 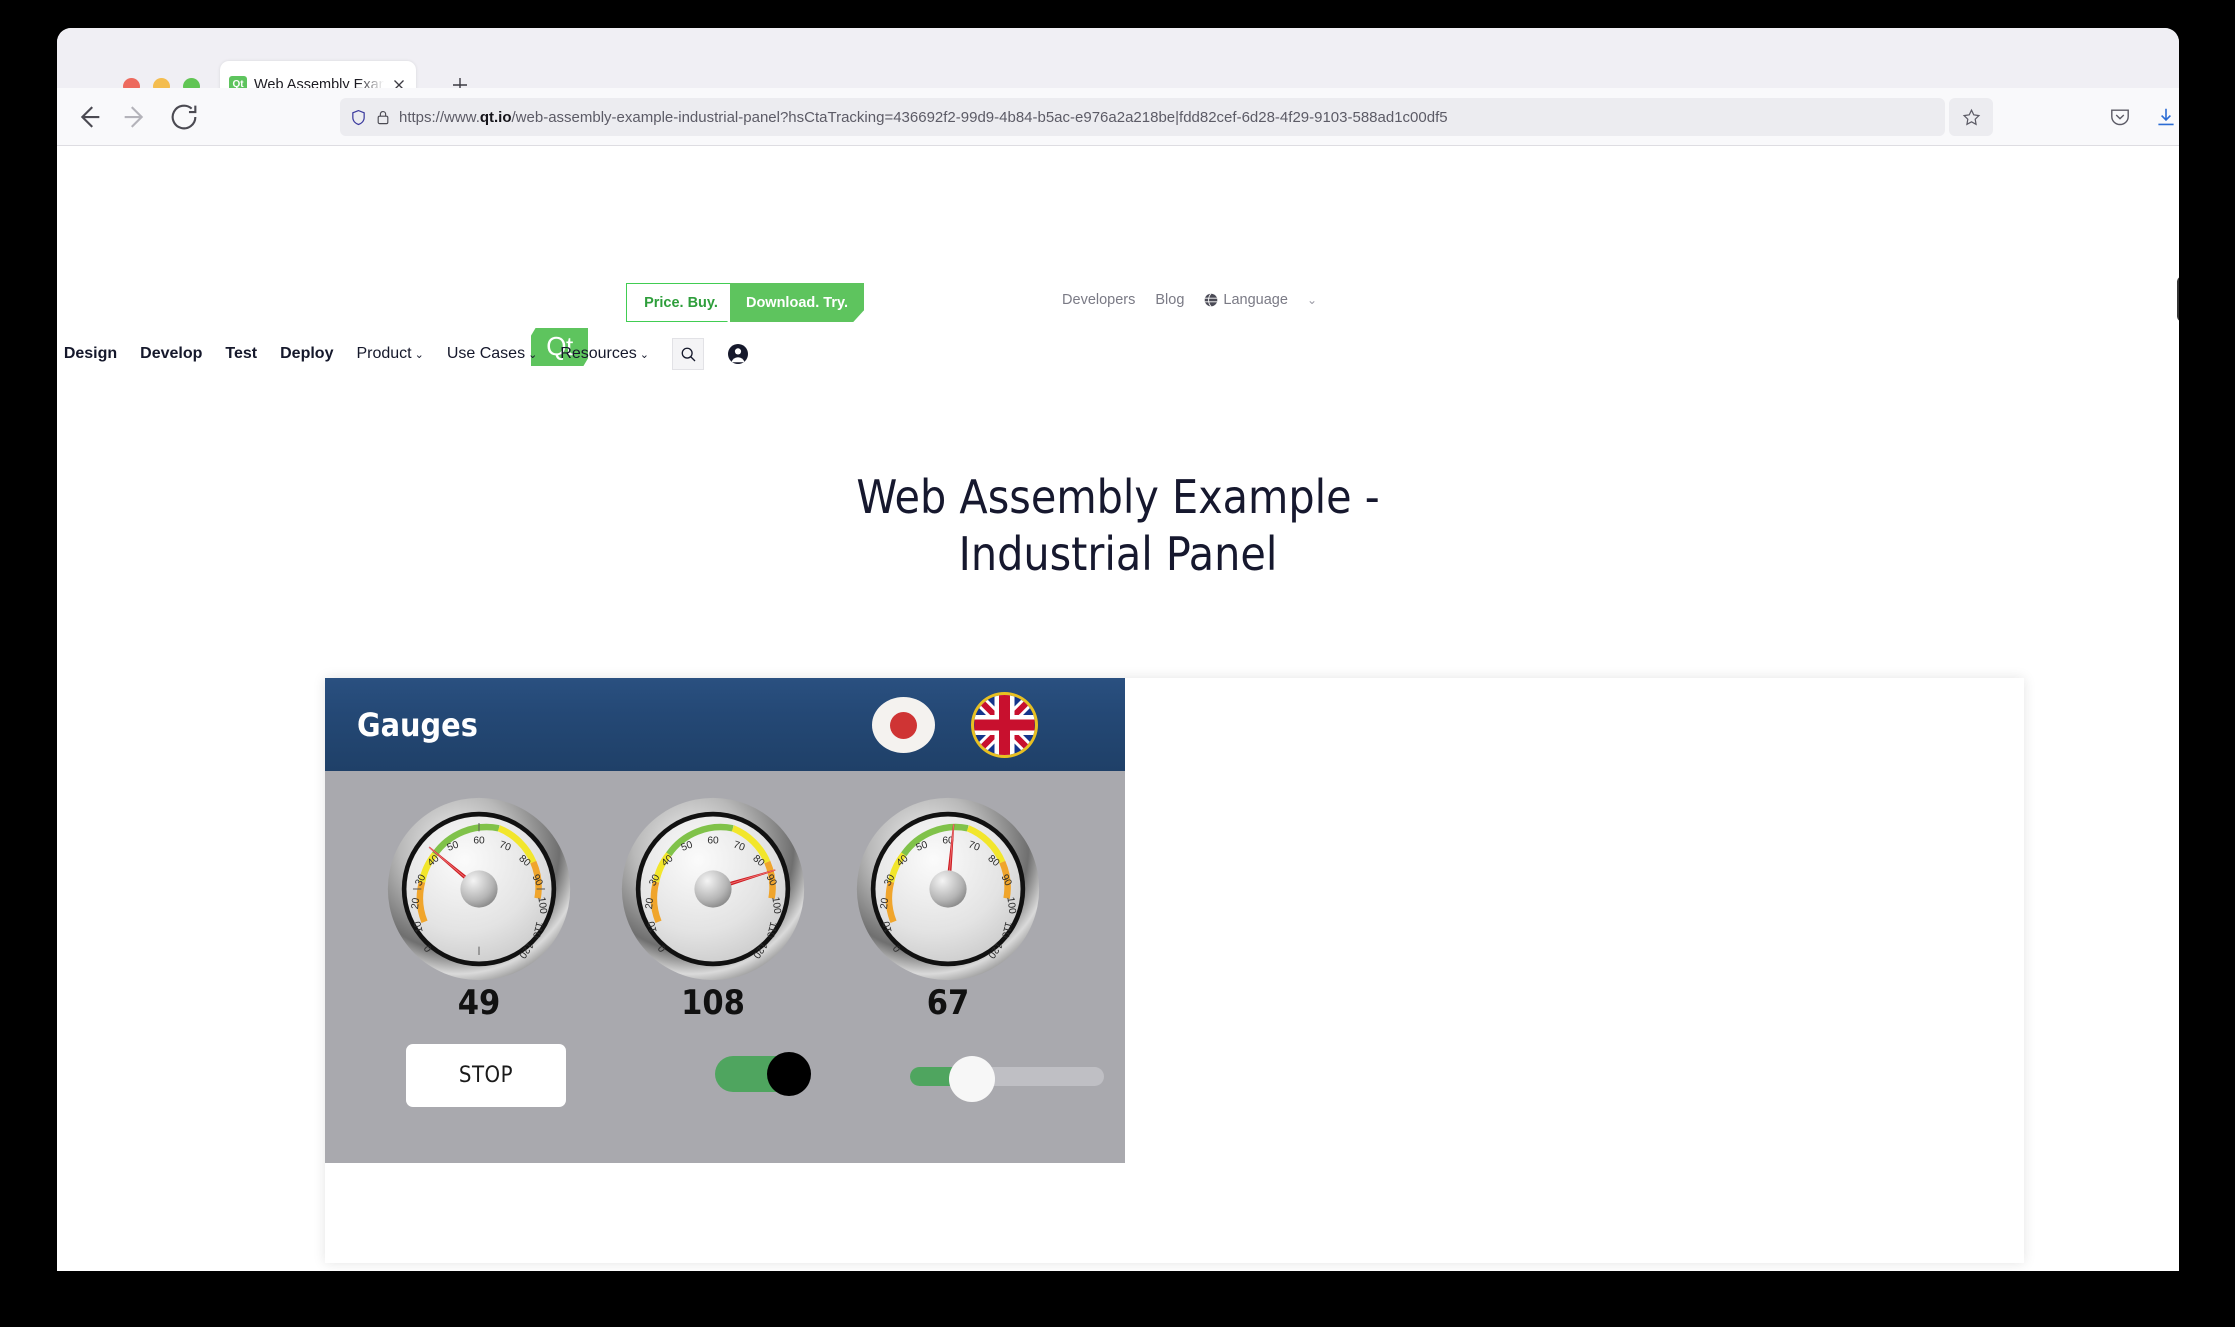 I want to click on page-title: Web Assembly Example - Industrial Panel, so click(x=1118, y=526).